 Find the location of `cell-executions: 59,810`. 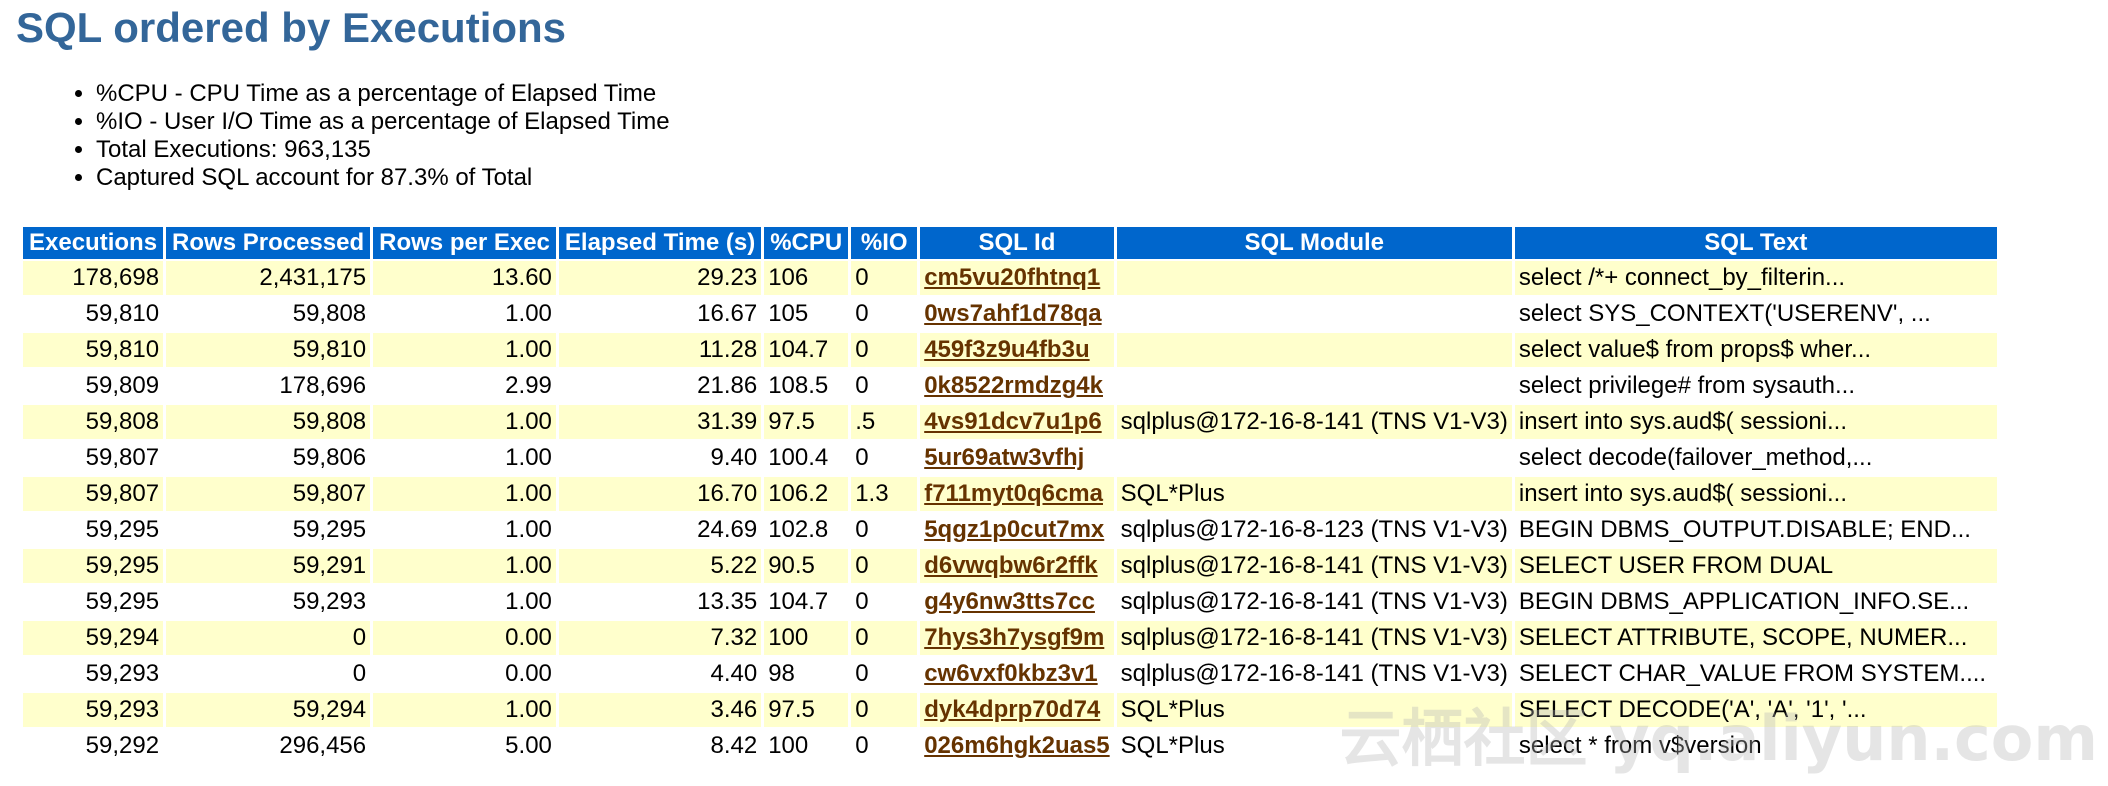

cell-executions: 59,810 is located at coordinates (93, 350).